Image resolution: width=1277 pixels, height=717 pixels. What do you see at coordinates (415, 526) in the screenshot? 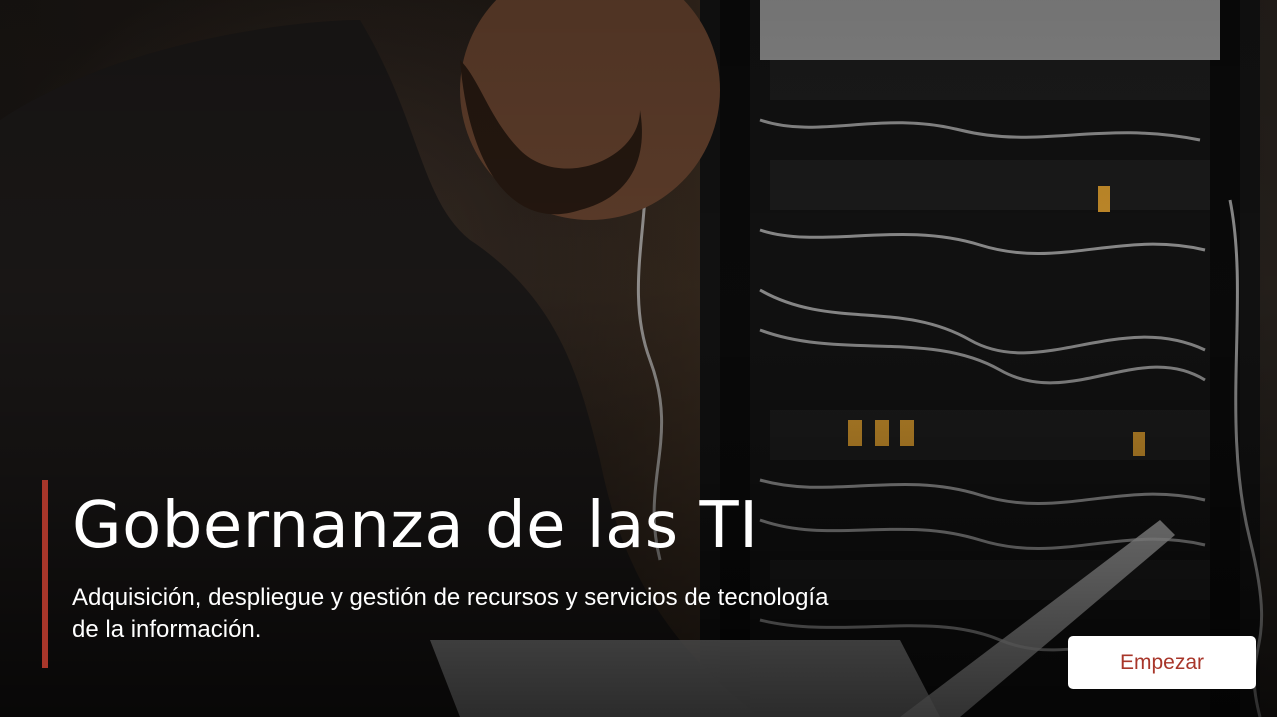
I see `hero-title: Gobernanza de las TI` at bounding box center [415, 526].